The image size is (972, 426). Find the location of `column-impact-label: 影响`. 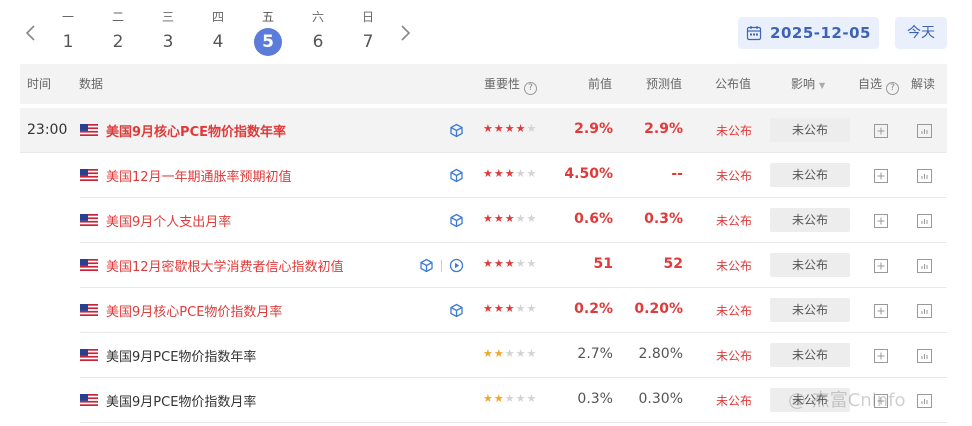

column-impact-label: 影响 is located at coordinates (803, 84).